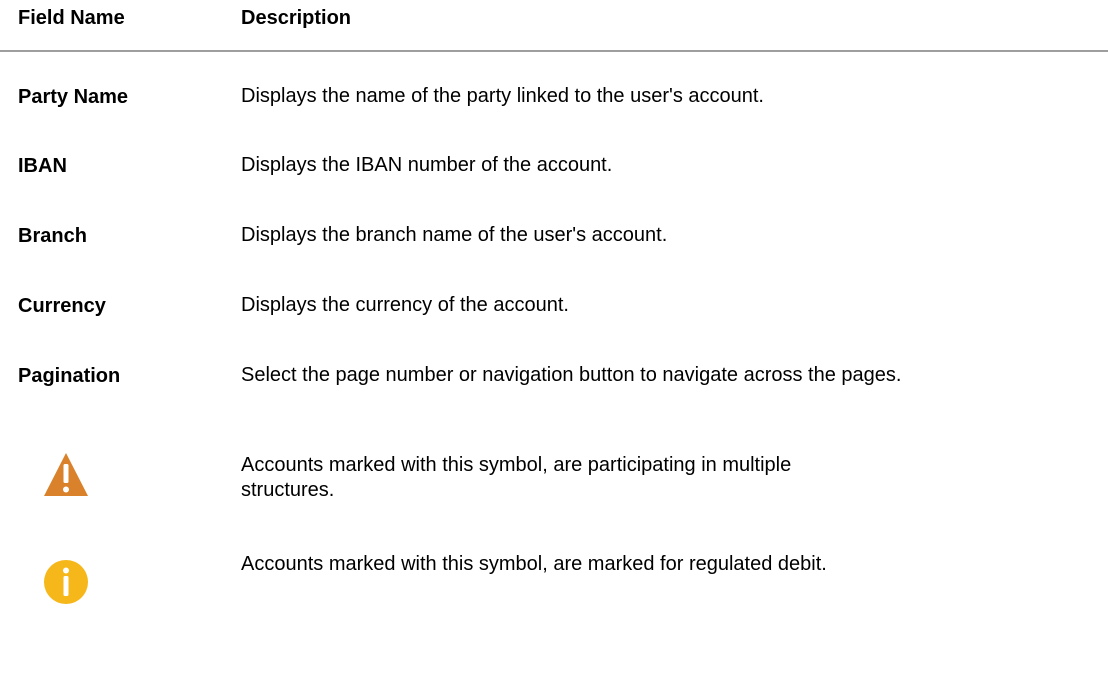  I want to click on field-name-party-name: Party Name, so click(73, 97).